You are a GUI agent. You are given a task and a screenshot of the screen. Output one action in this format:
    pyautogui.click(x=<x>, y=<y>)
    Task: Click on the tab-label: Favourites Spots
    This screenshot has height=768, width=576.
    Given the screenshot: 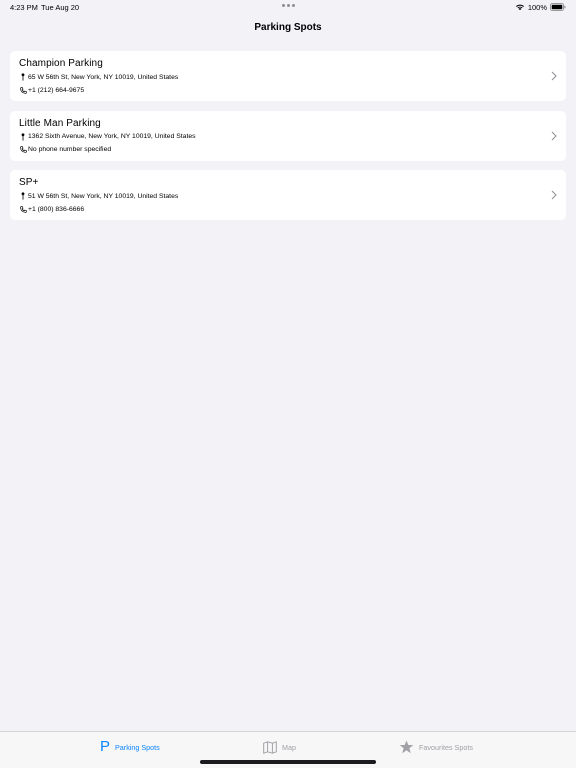 What is the action you would take?
    pyautogui.click(x=446, y=747)
    